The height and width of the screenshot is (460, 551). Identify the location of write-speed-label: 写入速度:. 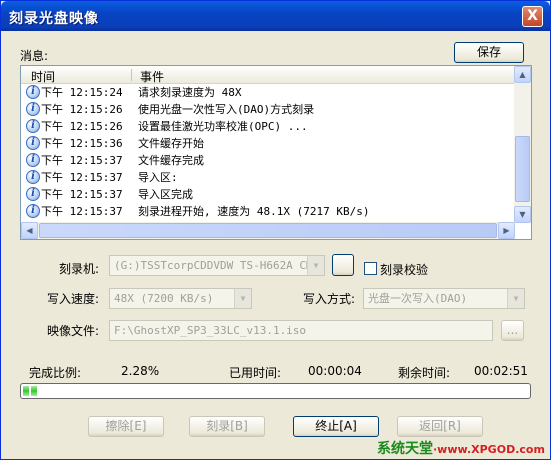
(73, 299).